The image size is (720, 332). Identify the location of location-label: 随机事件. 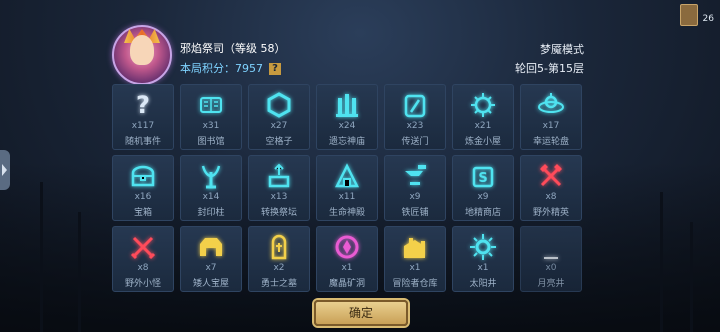
(142, 142).